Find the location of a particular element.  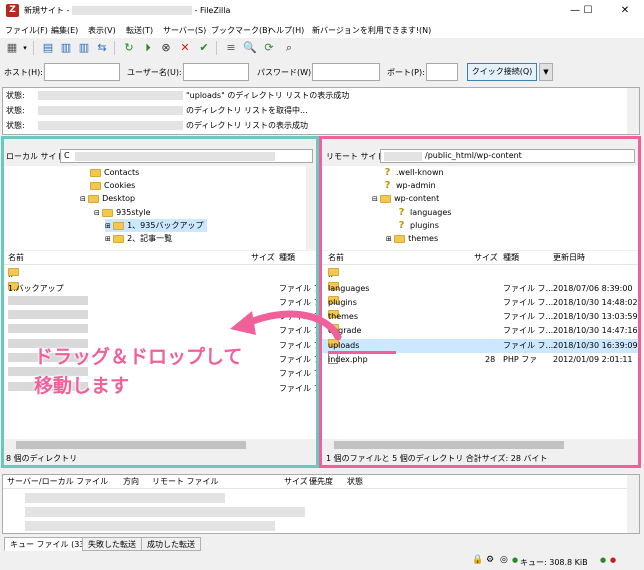

process-queue-icon: ⏵ is located at coordinates (148, 48).